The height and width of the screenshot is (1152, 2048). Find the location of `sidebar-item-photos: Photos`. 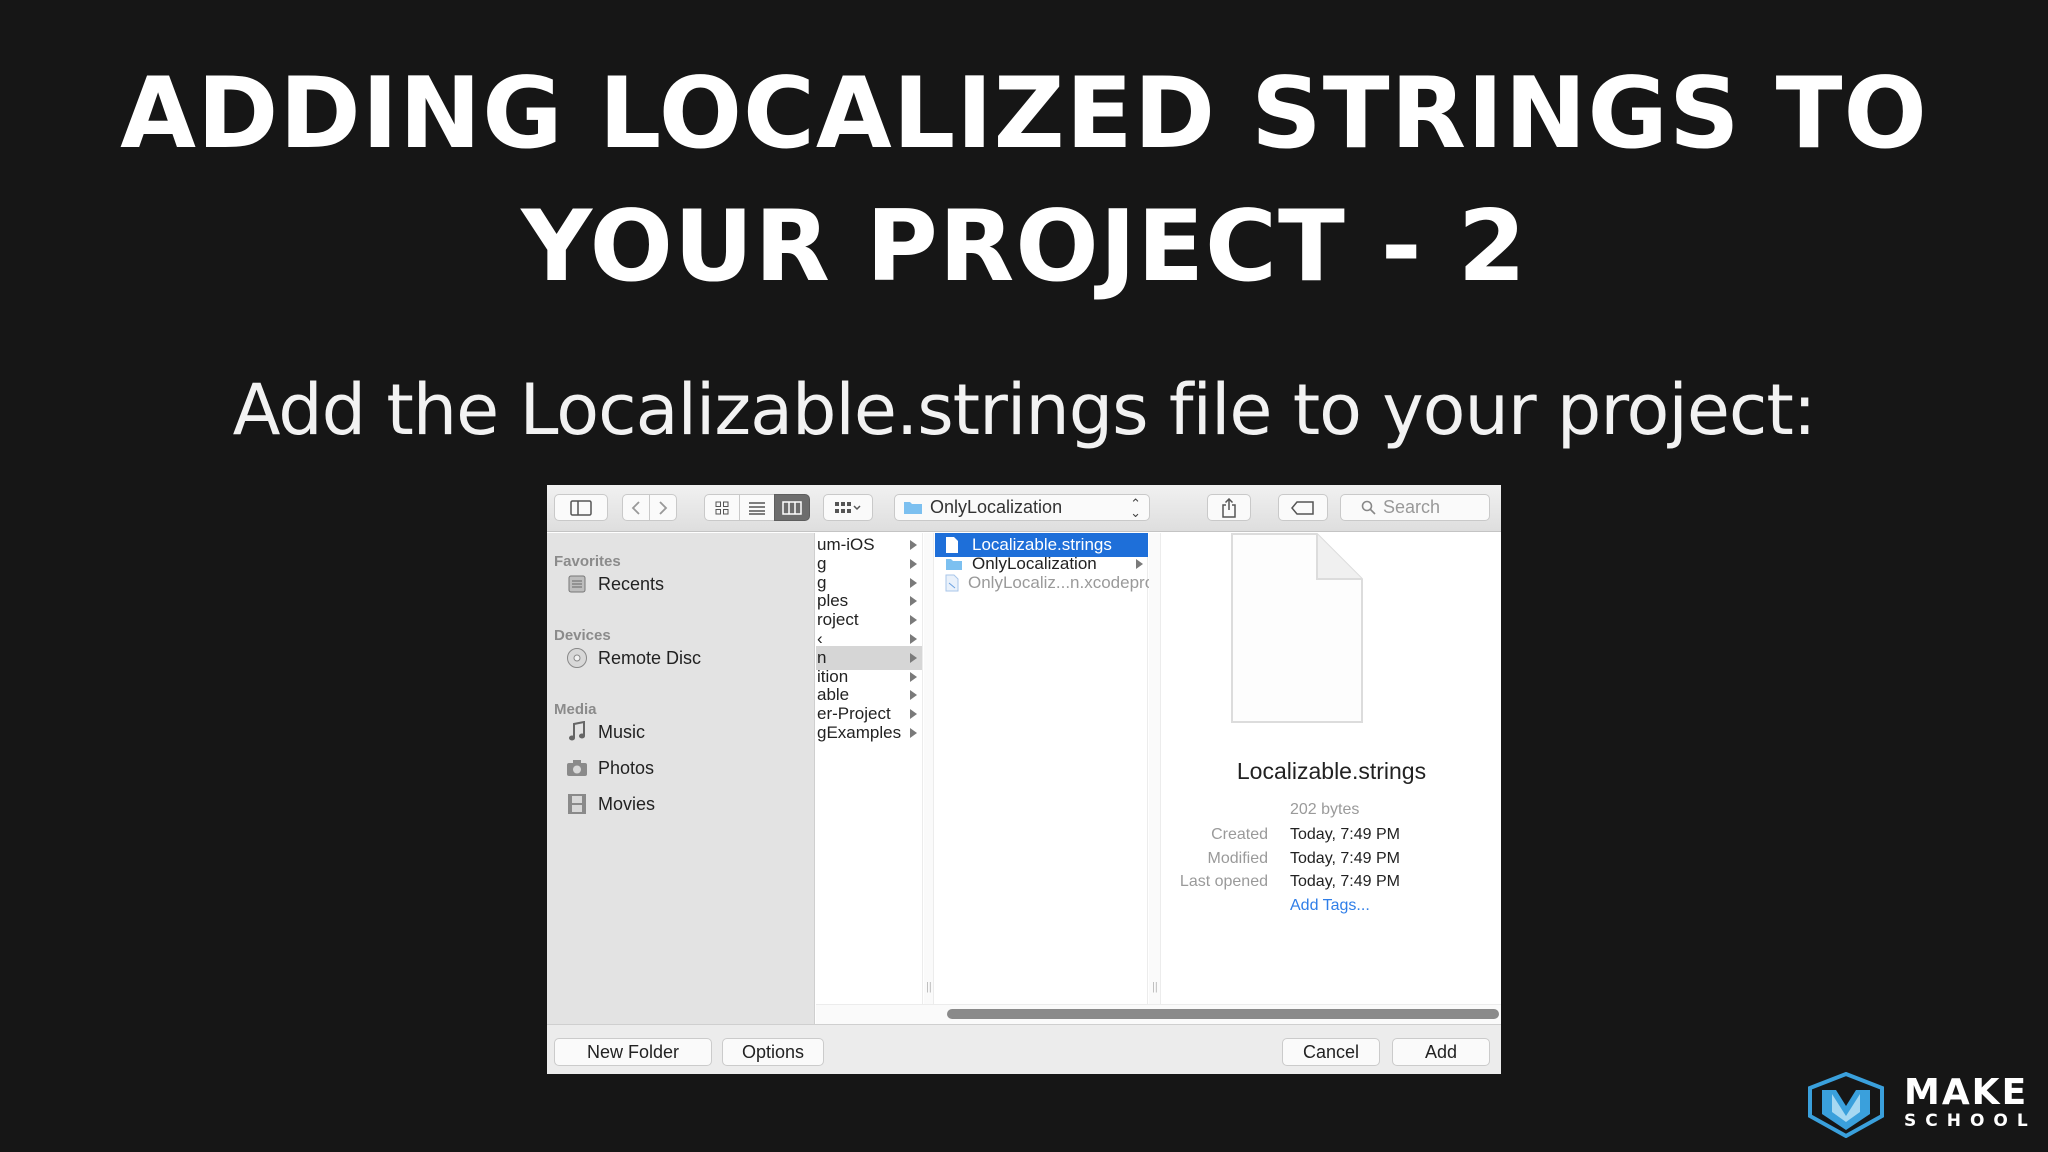

sidebar-item-photos: Photos is located at coordinates (610, 768).